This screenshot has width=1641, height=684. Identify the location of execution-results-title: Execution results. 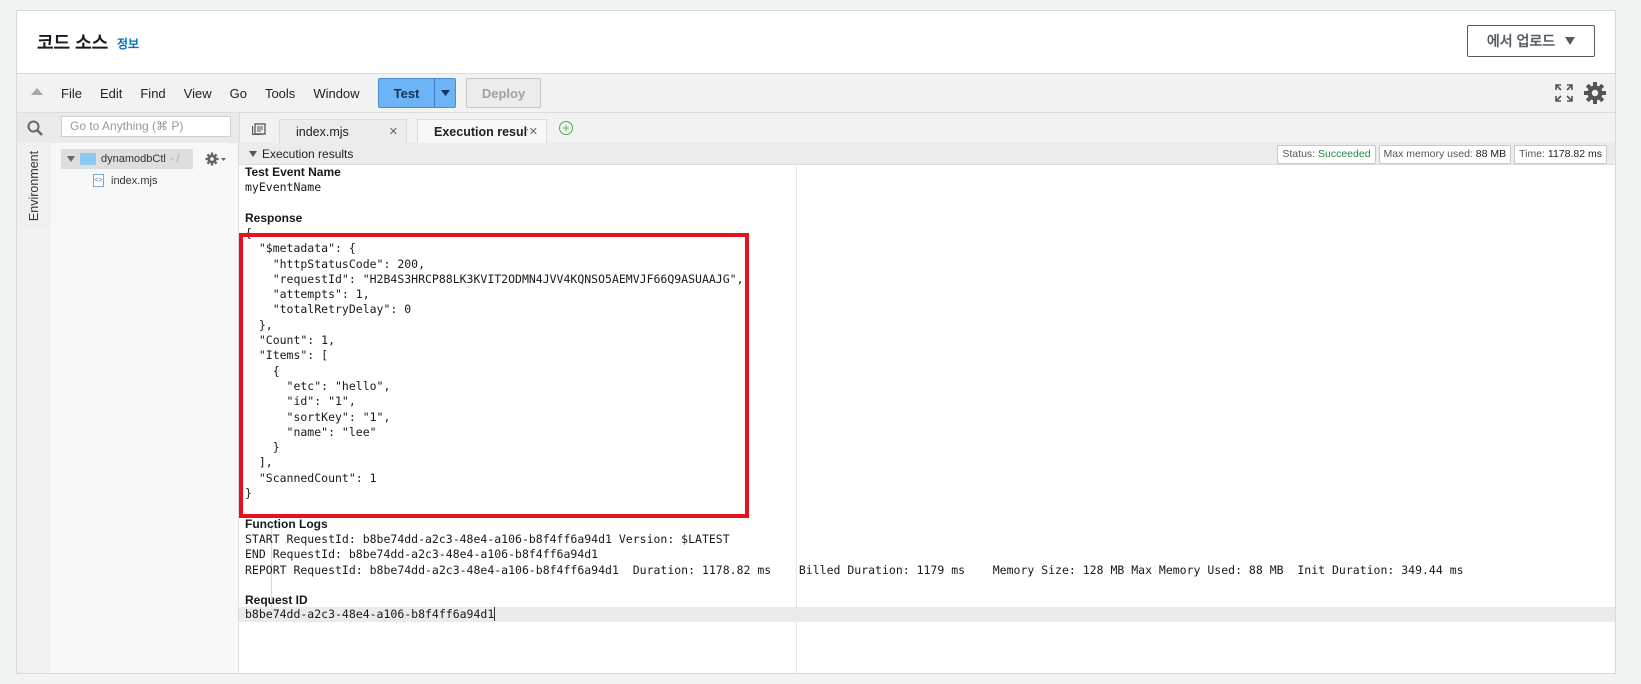
(308, 154).